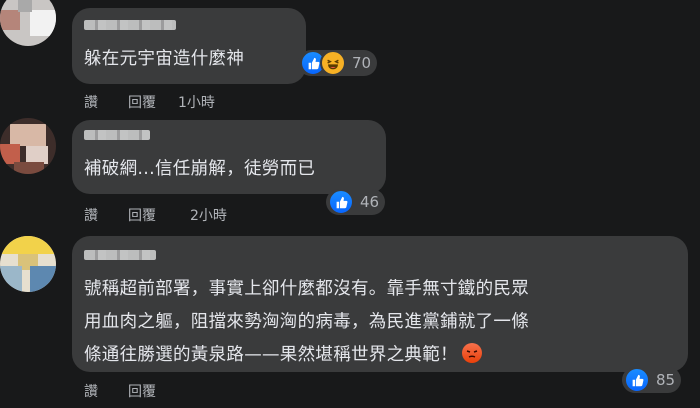 This screenshot has height=408, width=700. Describe the element at coordinates (652, 380) in the screenshot. I see `reaction-summary: 85` at that location.